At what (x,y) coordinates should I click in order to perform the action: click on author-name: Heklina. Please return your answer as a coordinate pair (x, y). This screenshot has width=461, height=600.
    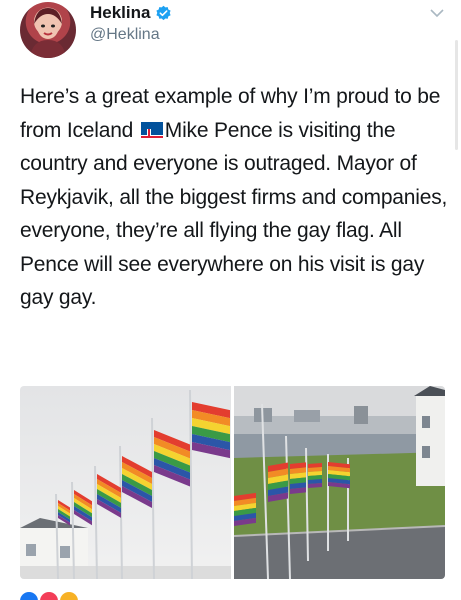
    Looking at the image, I should click on (120, 13).